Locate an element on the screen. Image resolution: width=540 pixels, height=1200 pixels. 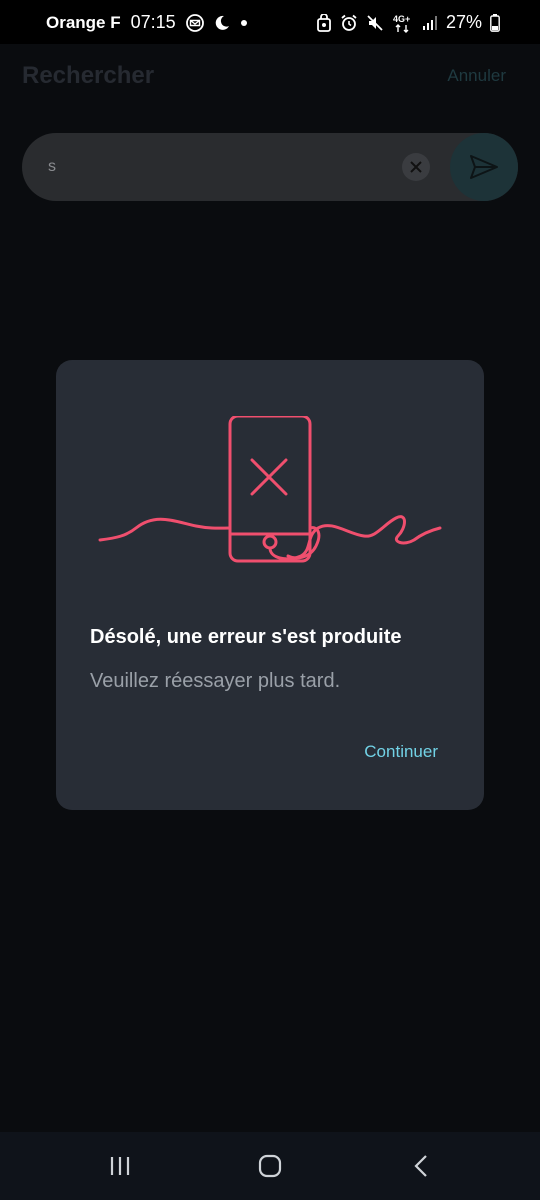
battery-icon is located at coordinates (495, 22).